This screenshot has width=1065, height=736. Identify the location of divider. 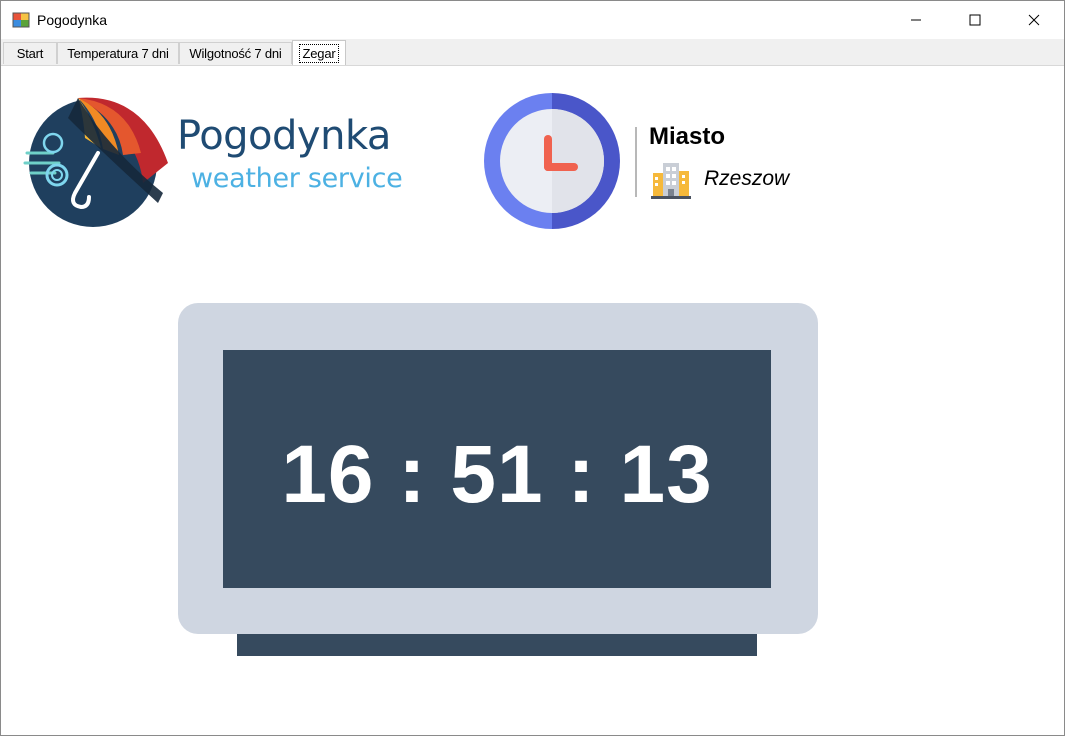
(636, 162).